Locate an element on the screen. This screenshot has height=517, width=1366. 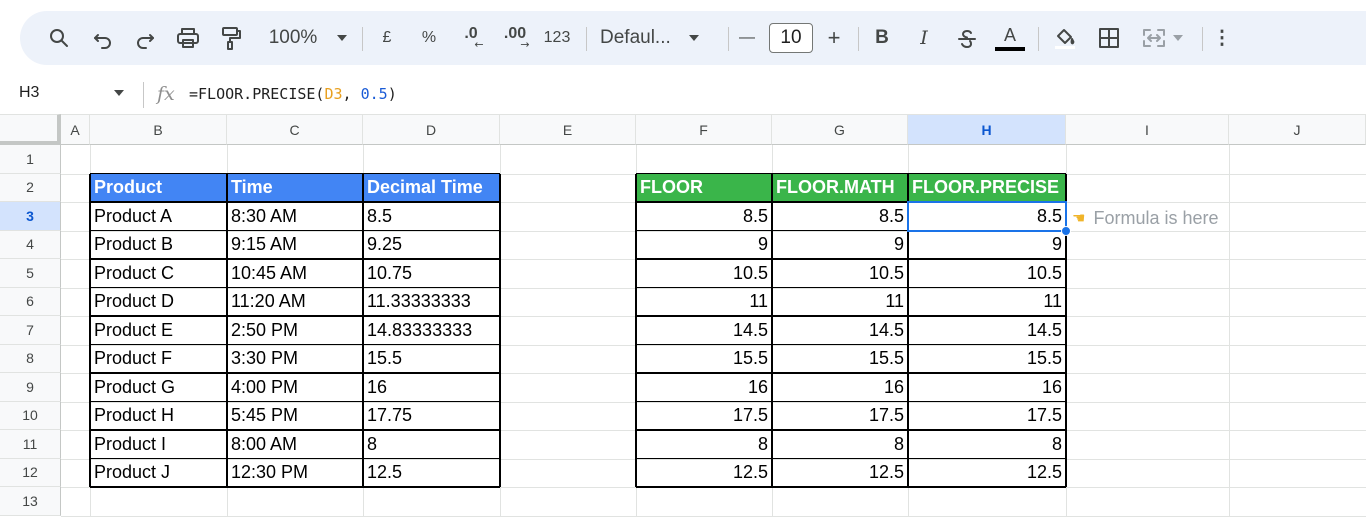
table1-cell: 10:45 AM is located at coordinates (295, 273).